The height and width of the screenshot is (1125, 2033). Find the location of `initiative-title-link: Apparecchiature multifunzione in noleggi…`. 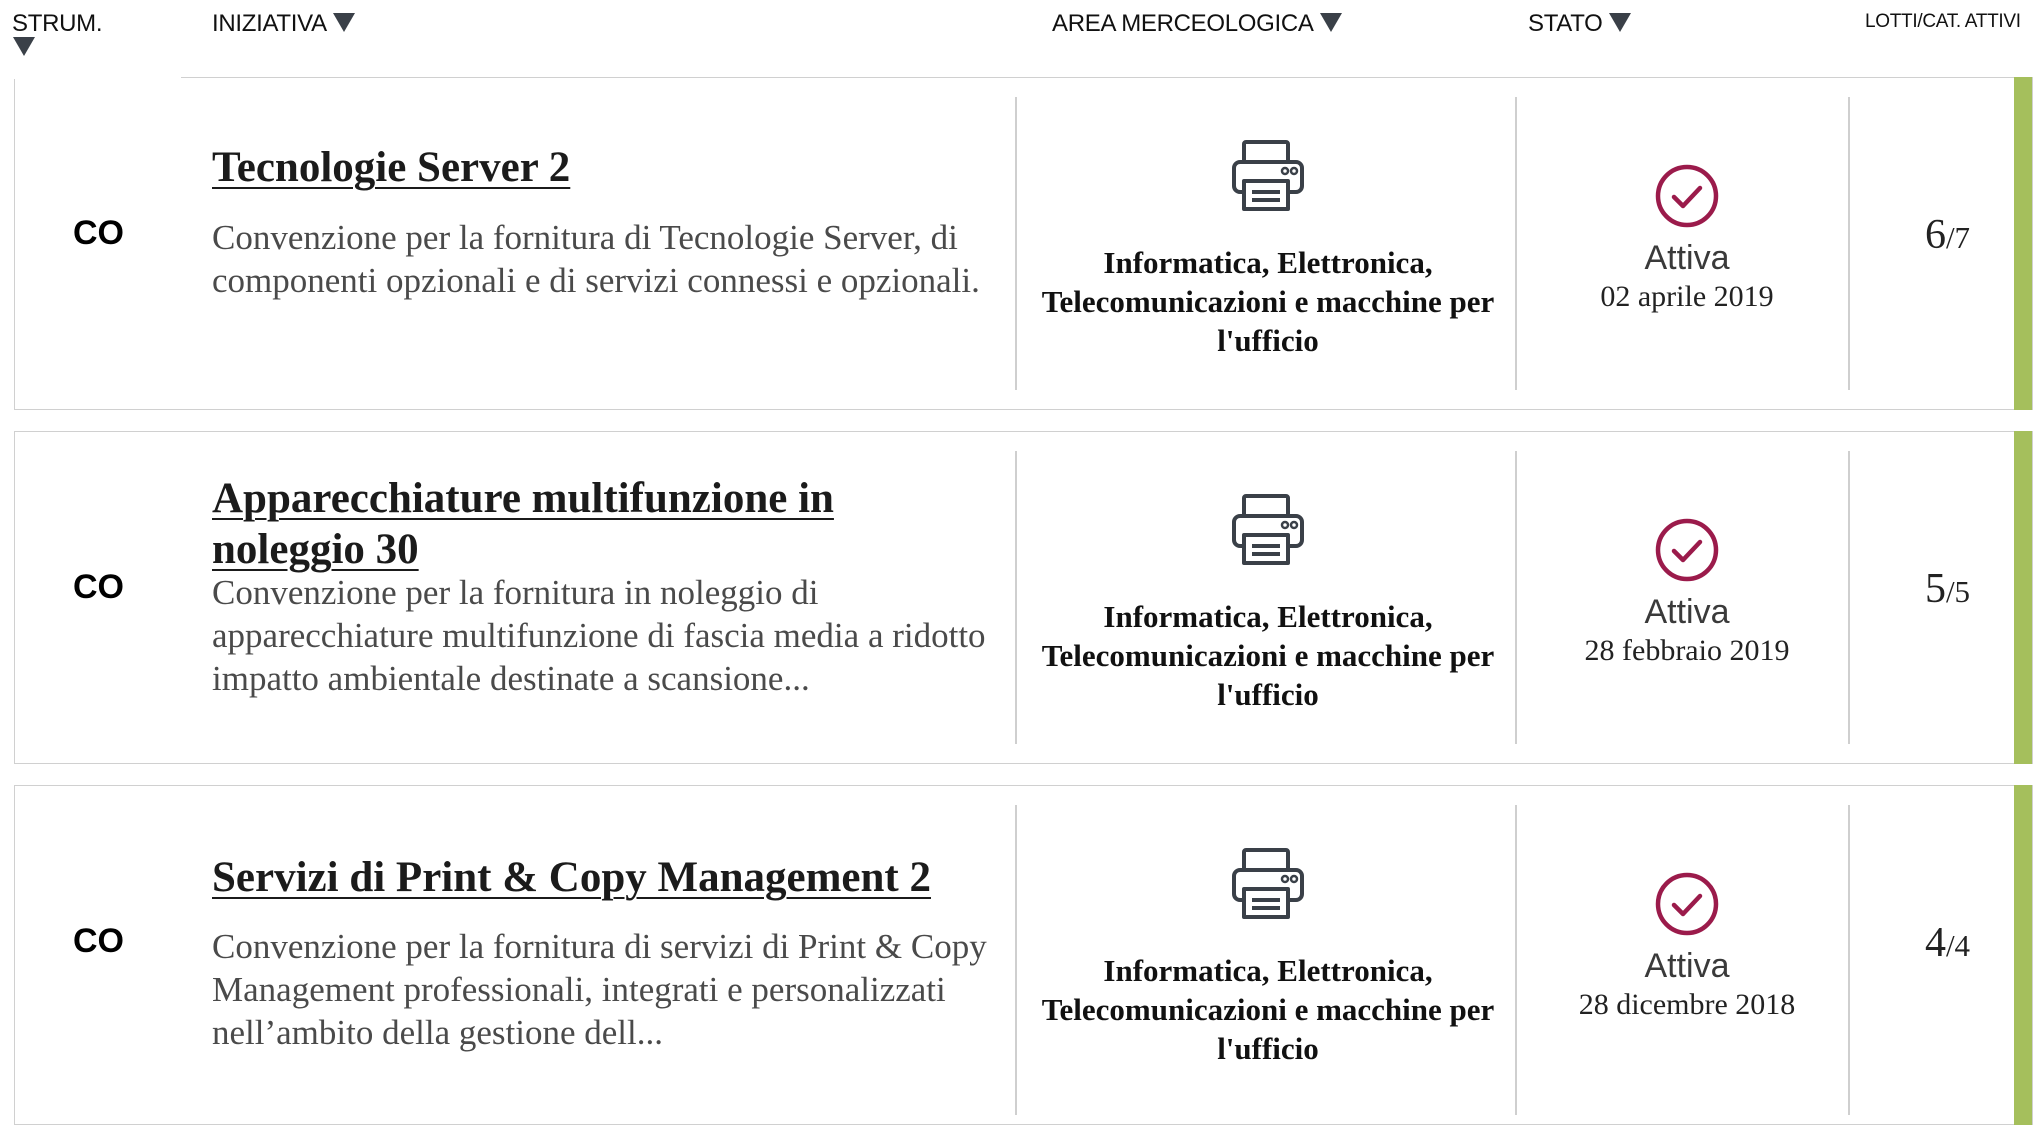

initiative-title-link: Apparecchiature multifunzione in noleggi… is located at coordinates (602, 524).